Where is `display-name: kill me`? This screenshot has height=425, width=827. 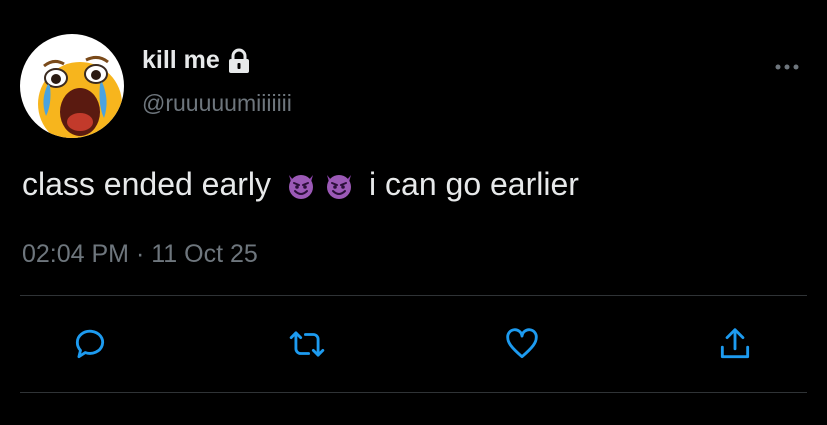 display-name: kill me is located at coordinates (196, 60).